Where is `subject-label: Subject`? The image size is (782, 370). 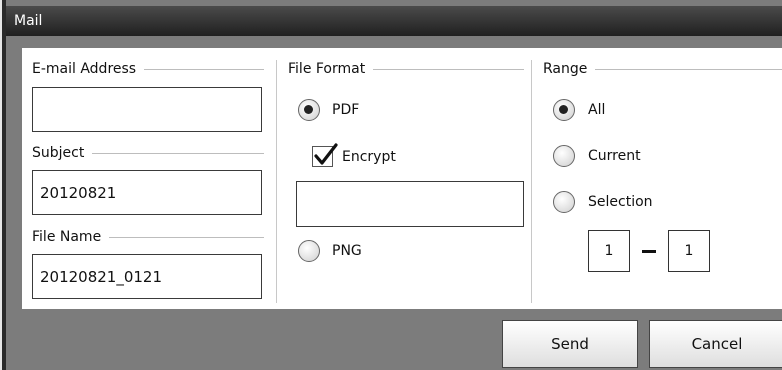
subject-label: Subject is located at coordinates (62, 153).